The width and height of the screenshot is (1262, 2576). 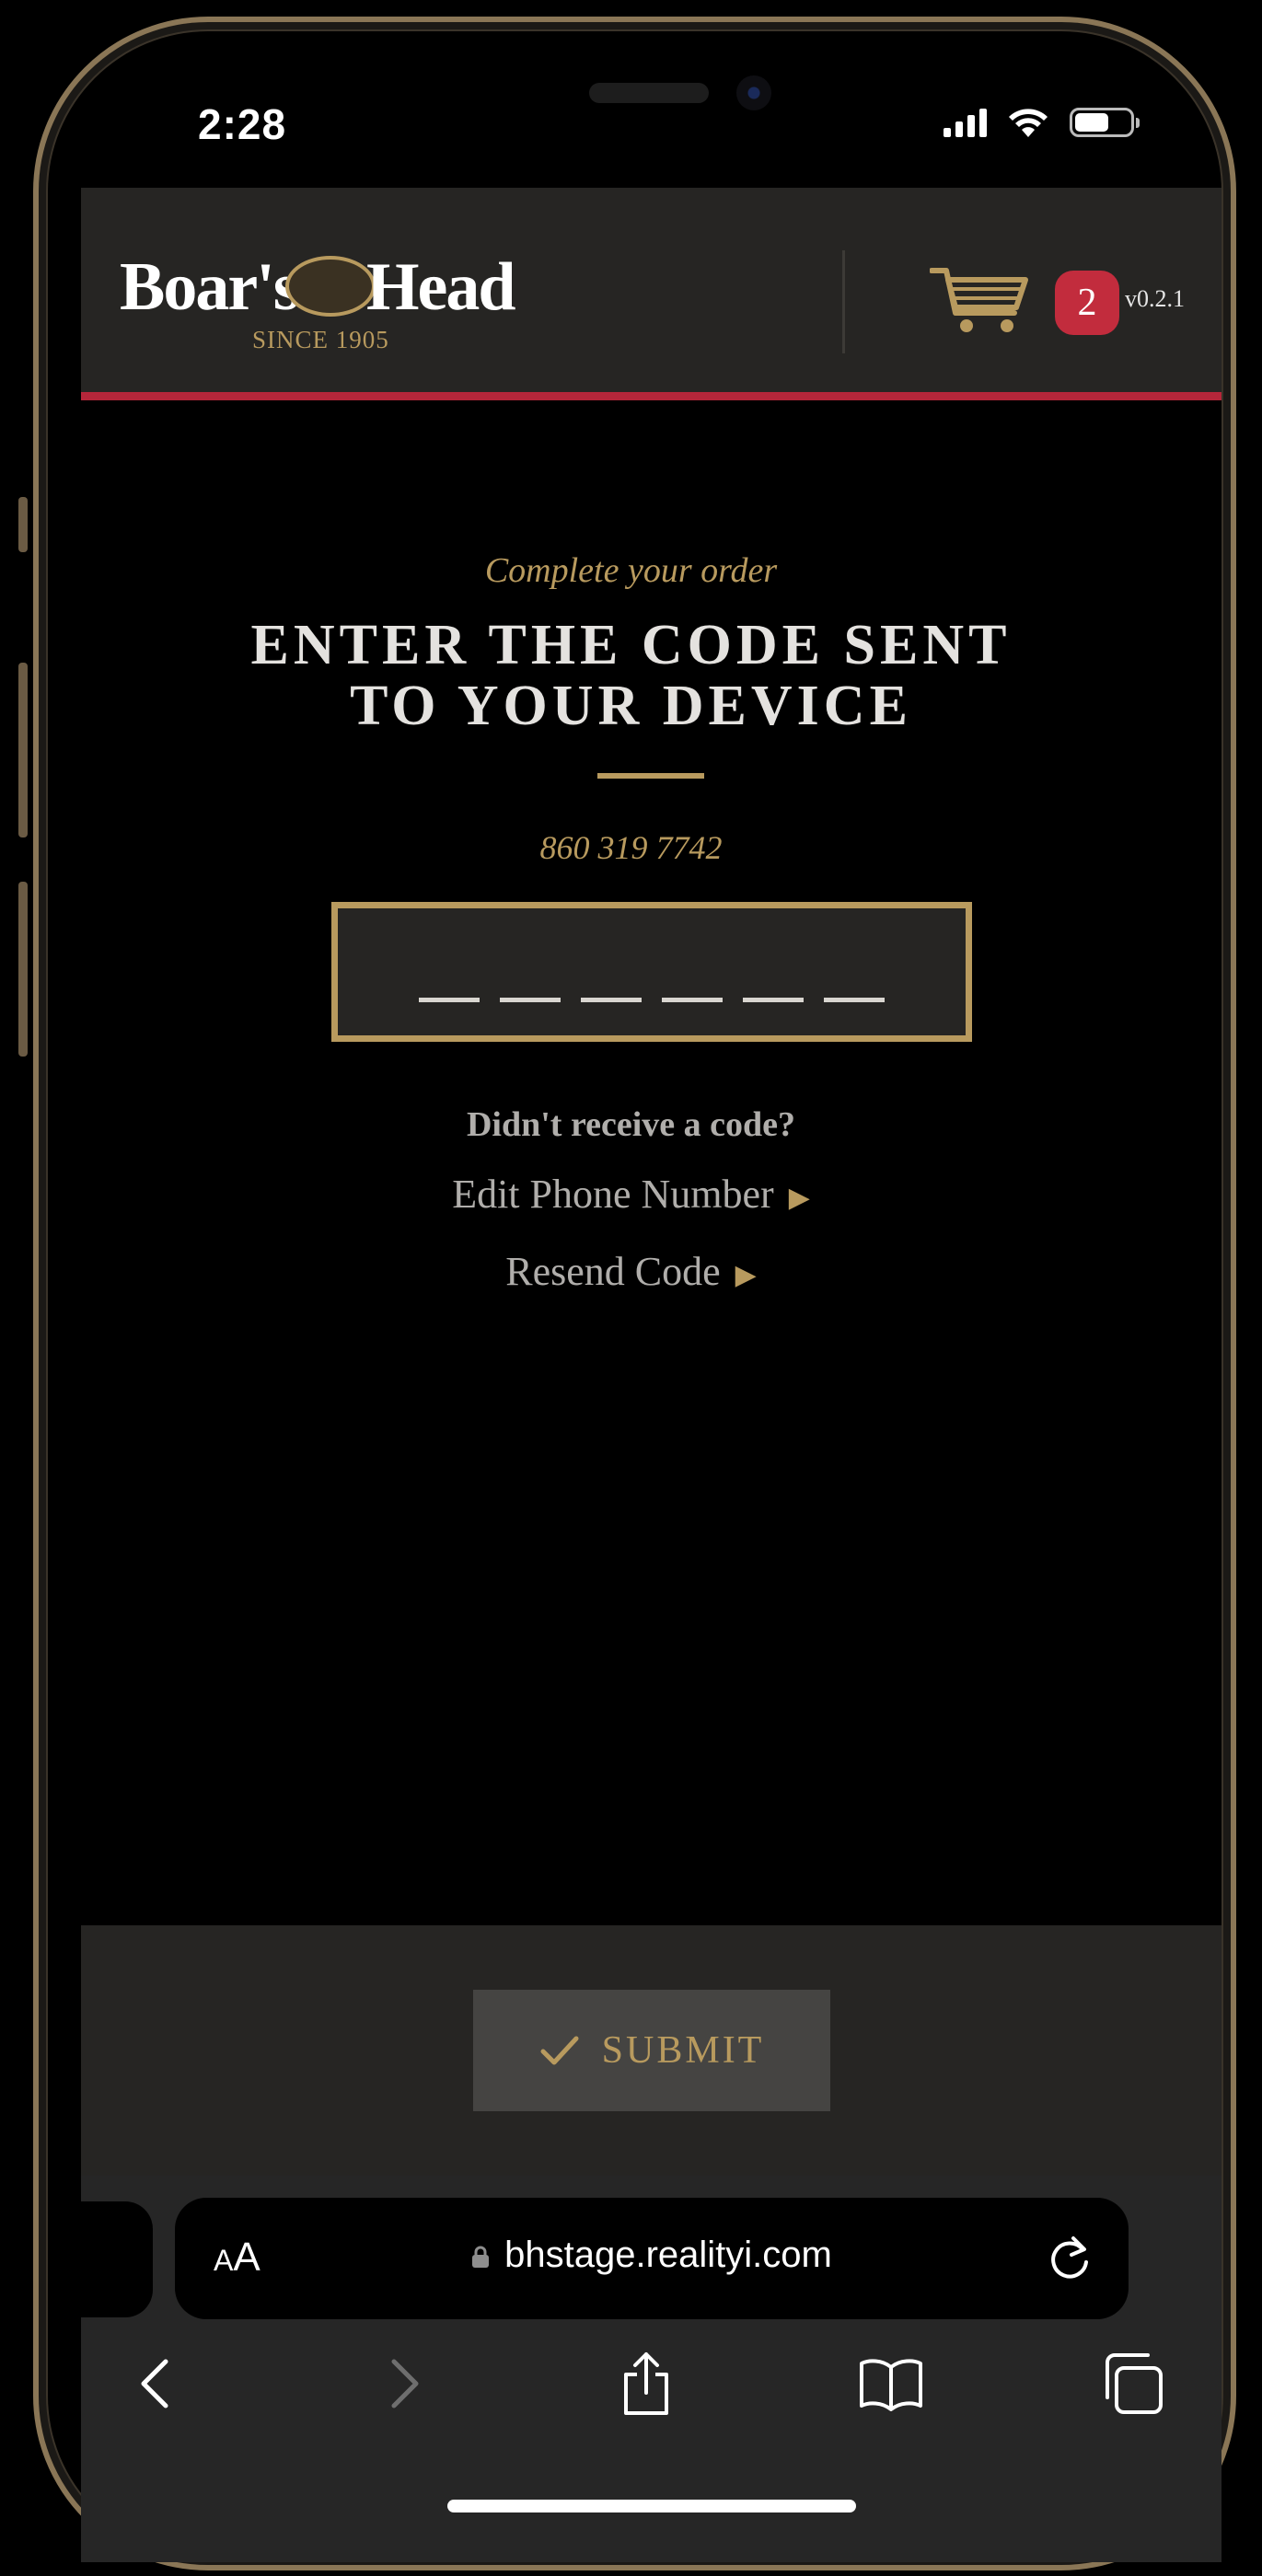 What do you see at coordinates (631, 645) in the screenshot?
I see `page-title-line1: ENTER THE CODE SENT` at bounding box center [631, 645].